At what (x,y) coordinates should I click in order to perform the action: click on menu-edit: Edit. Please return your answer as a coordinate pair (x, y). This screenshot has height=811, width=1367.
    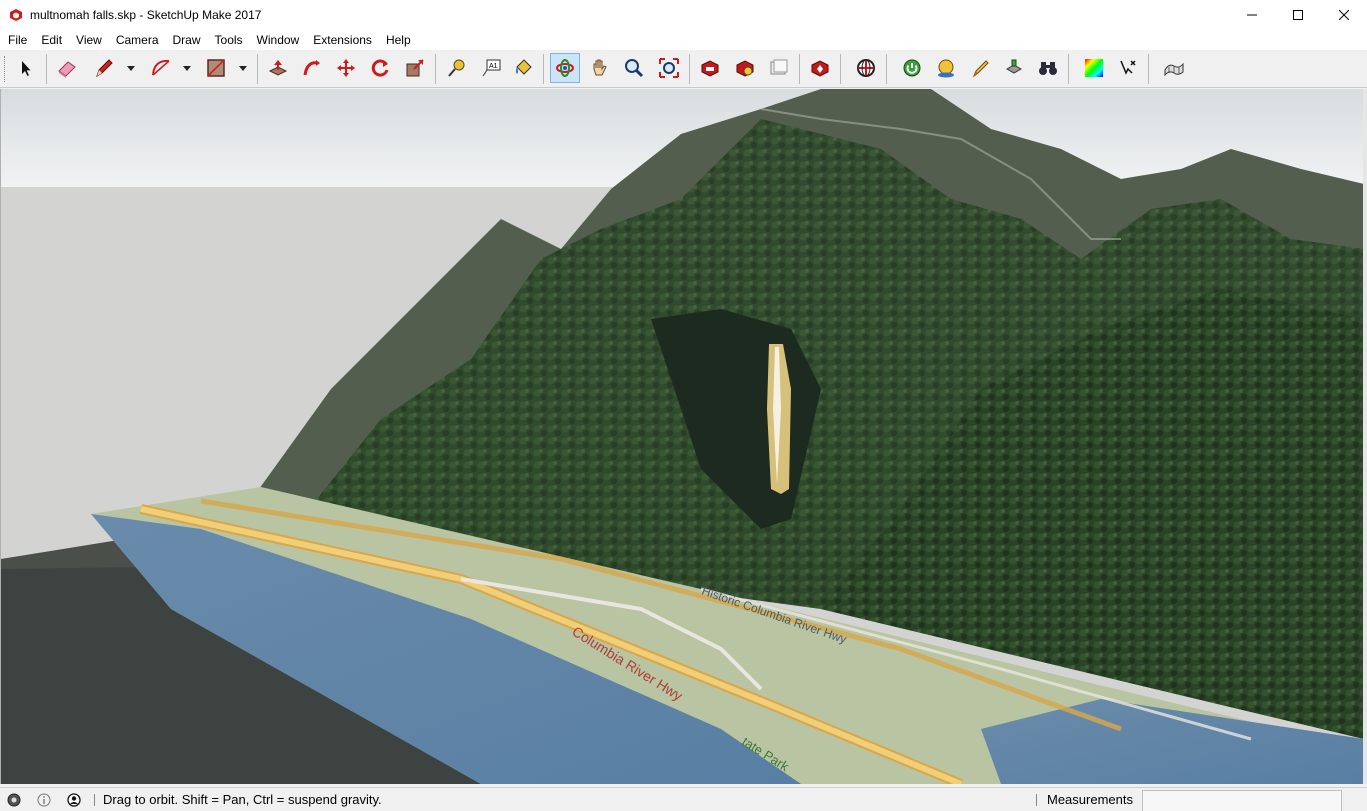
    Looking at the image, I should click on (51, 40).